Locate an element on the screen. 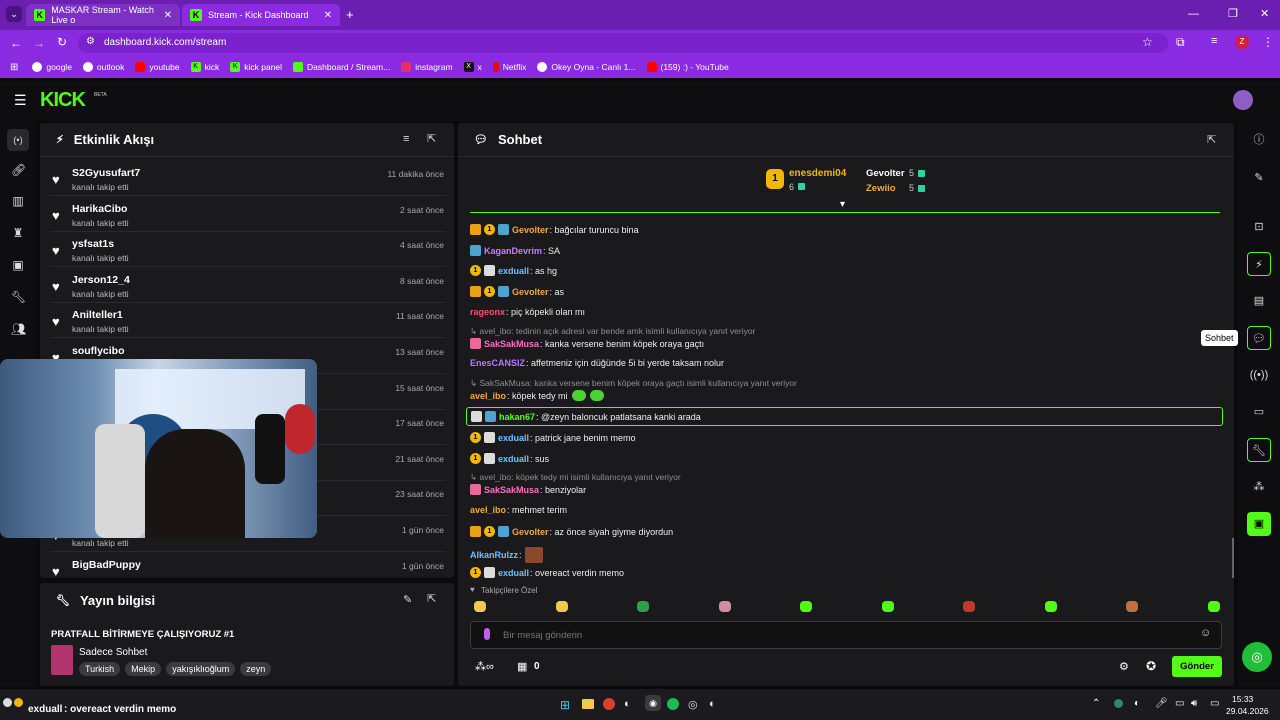 Image resolution: width=1280 pixels, height=720 pixels. tab-search-button: ⌄ is located at coordinates (14, 14).